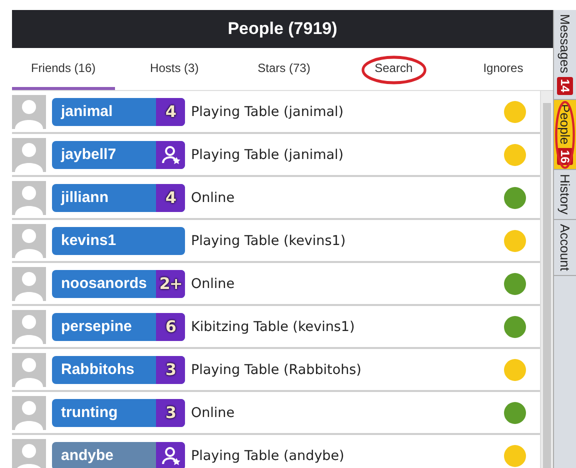 This screenshot has height=468, width=576. What do you see at coordinates (63, 69) in the screenshot?
I see `tab: Friends (16)` at bounding box center [63, 69].